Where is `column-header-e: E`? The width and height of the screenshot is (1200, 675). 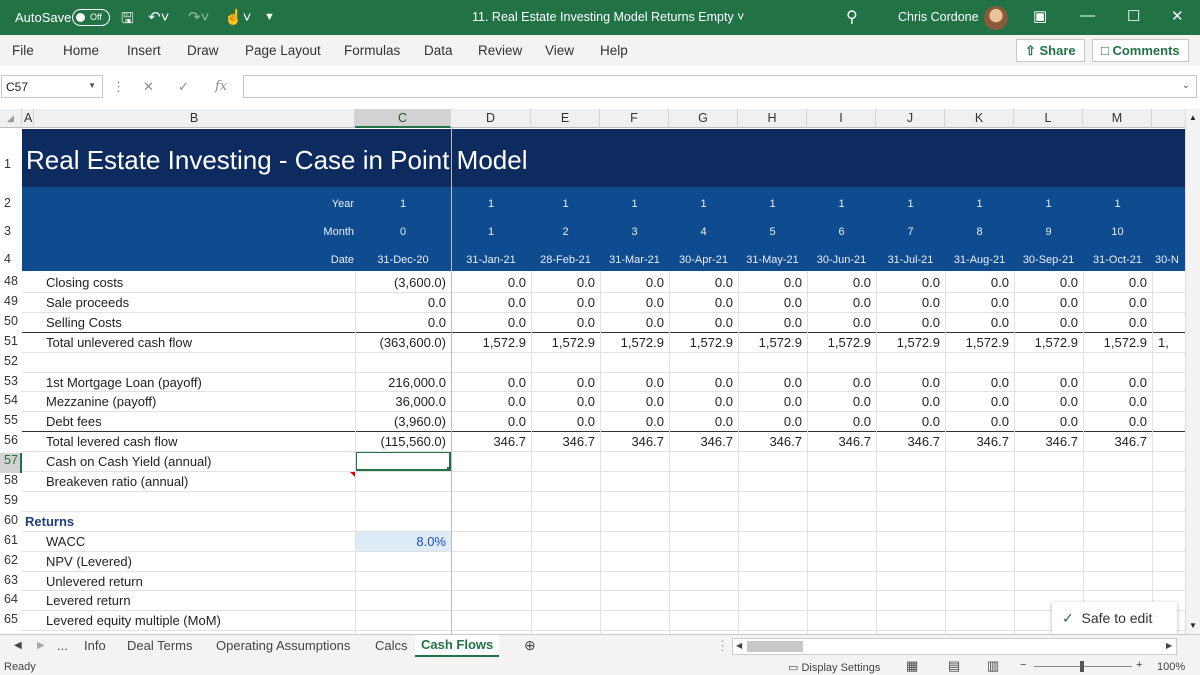 column-header-e: E is located at coordinates (565, 118).